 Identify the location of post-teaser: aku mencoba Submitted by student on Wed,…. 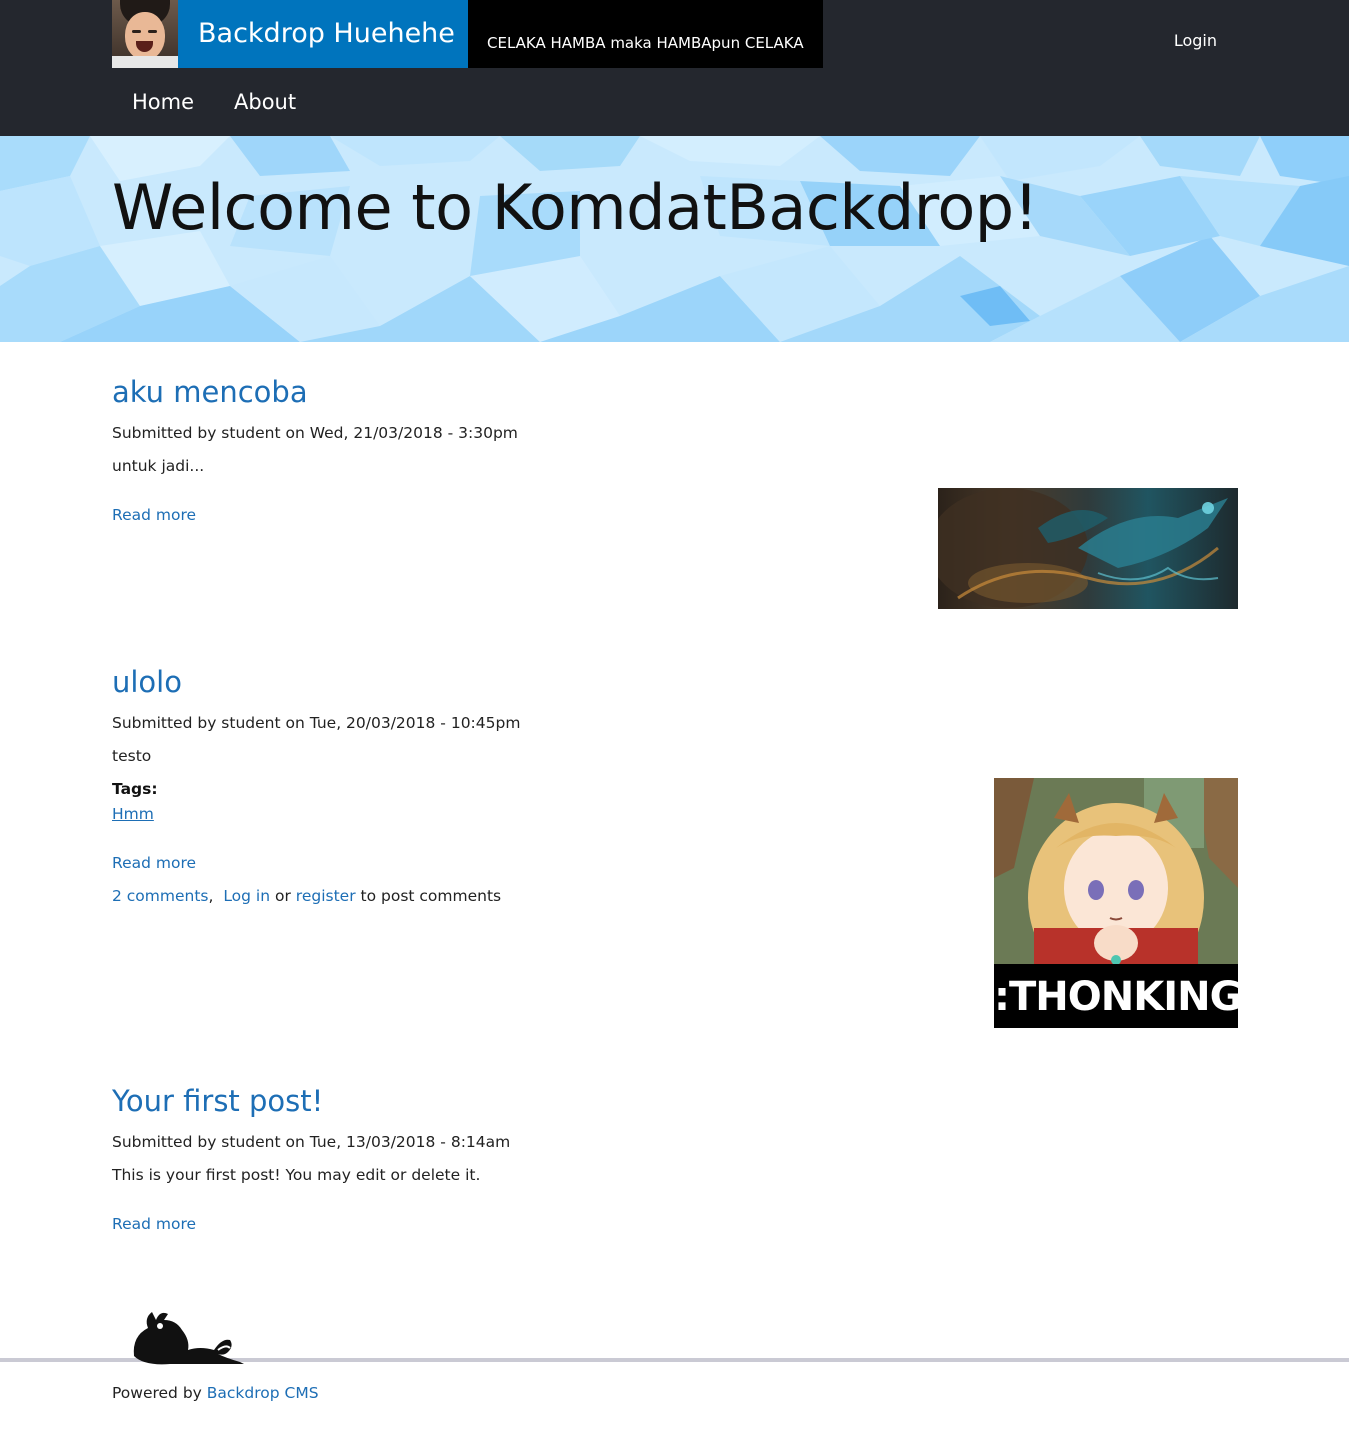
(675, 495).